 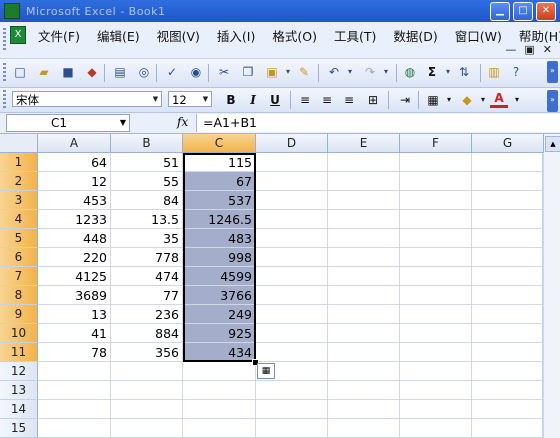 I want to click on cell-f1, so click(x=436, y=162).